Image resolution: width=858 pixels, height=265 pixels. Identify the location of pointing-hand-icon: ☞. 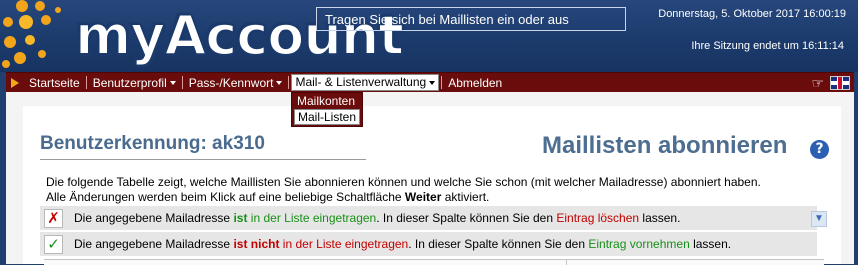
(817, 83).